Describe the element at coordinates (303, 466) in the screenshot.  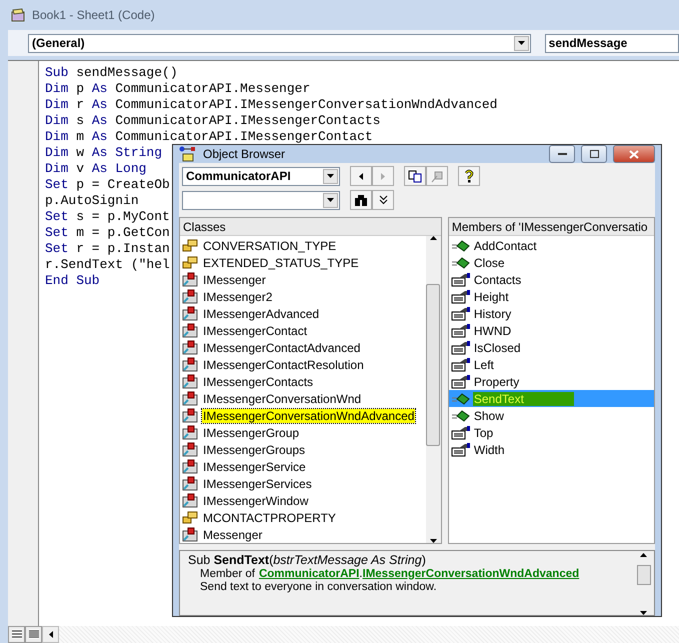
I see `class-item: IMessengerService` at that location.